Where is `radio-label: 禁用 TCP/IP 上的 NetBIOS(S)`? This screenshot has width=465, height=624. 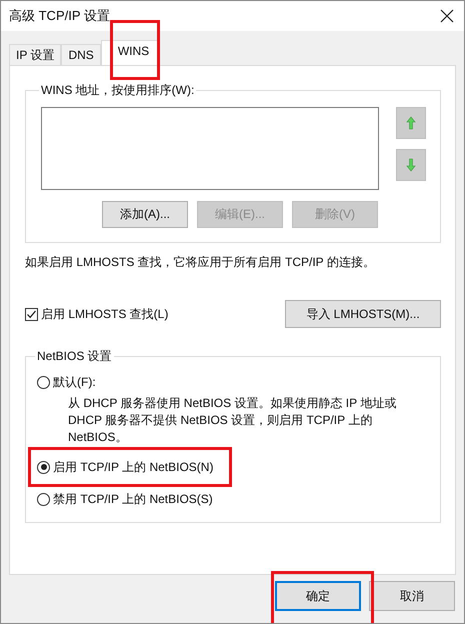 radio-label: 禁用 TCP/IP 上的 NetBIOS(S) is located at coordinates (133, 499).